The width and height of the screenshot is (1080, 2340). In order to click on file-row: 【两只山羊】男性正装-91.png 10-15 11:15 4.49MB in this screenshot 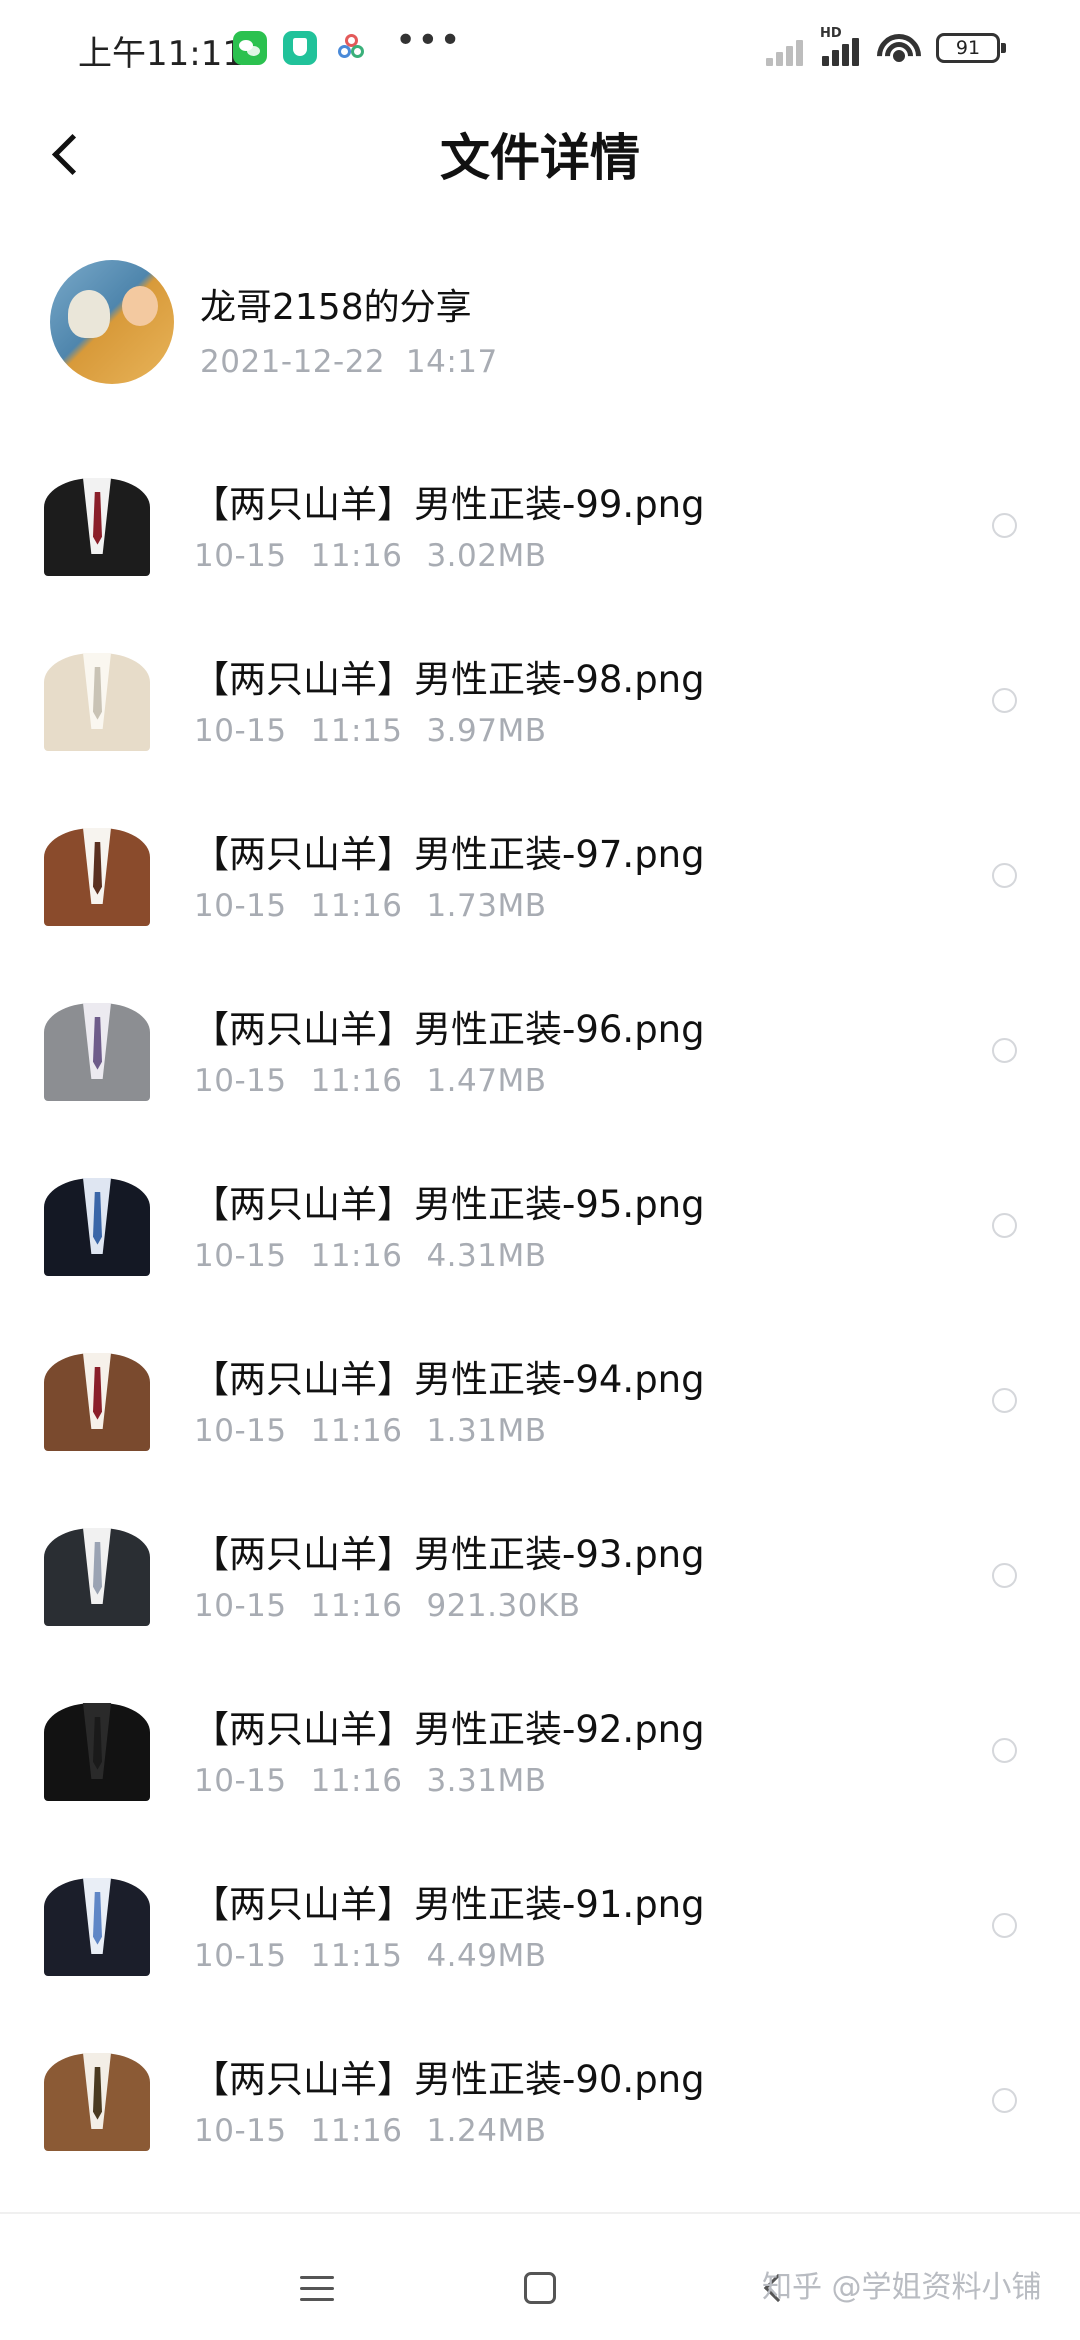, I will do `click(540, 1925)`.